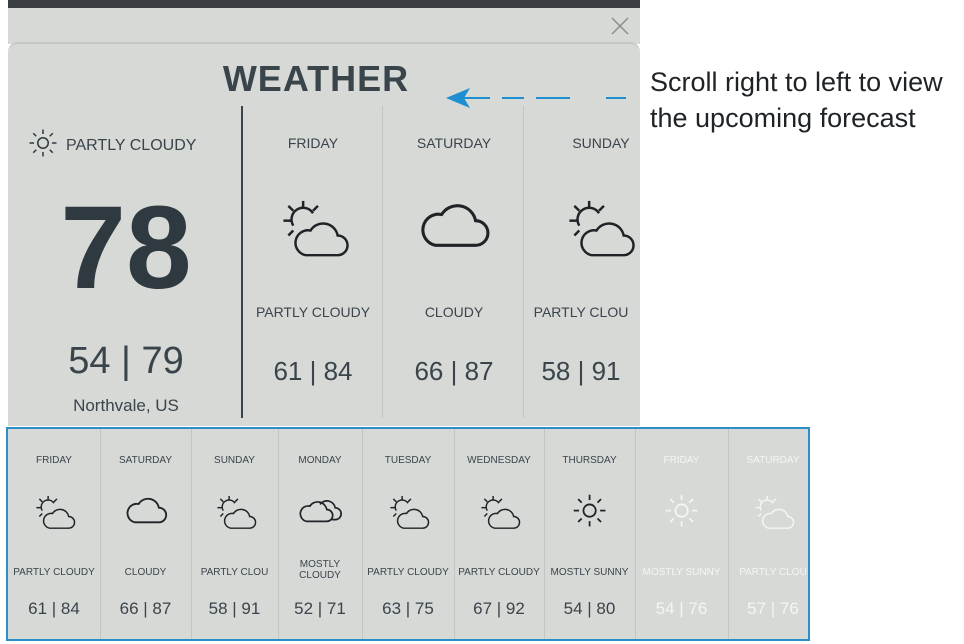 This screenshot has width=964, height=644. What do you see at coordinates (499, 608) in the screenshot?
I see `strip-range: 67 | 92` at bounding box center [499, 608].